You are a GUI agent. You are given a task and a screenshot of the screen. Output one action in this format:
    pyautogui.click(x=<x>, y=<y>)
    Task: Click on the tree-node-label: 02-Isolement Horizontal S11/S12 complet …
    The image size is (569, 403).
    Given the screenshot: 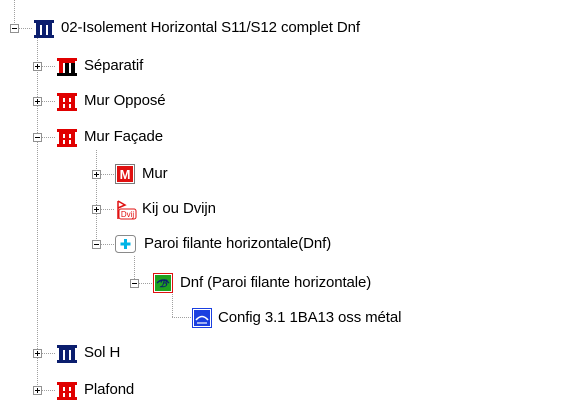 What is the action you would take?
    pyautogui.click(x=210, y=28)
    